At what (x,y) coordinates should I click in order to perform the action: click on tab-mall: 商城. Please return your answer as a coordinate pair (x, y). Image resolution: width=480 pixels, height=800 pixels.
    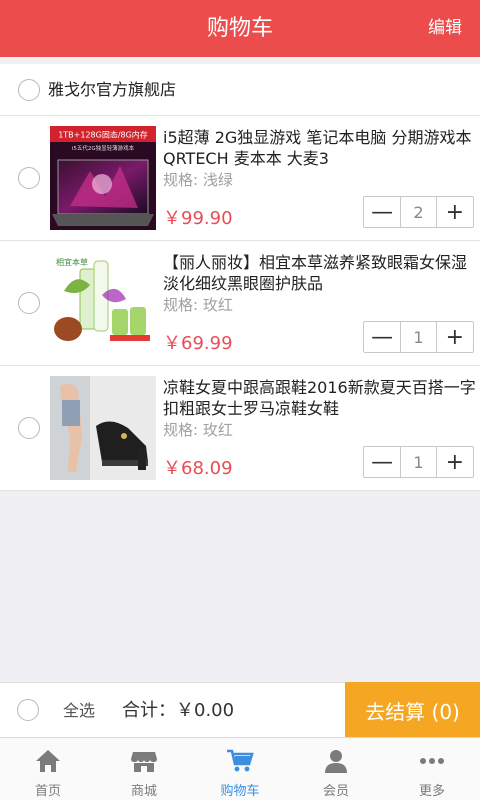
    Looking at the image, I should click on (144, 769).